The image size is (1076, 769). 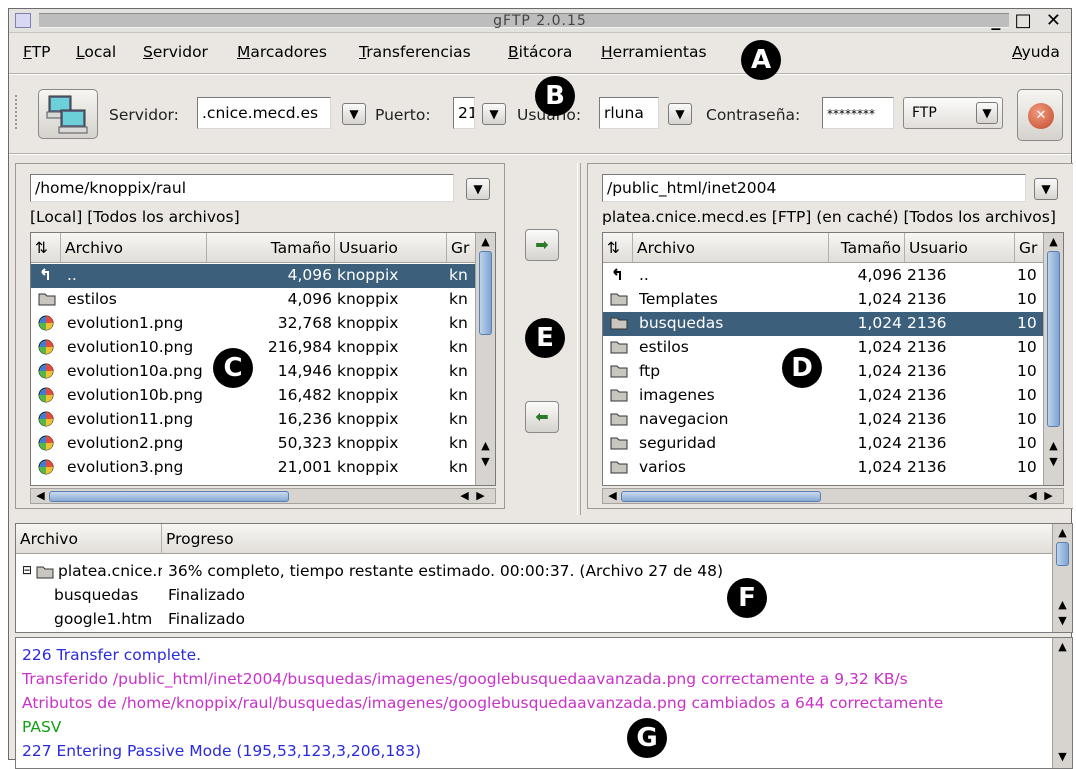 What do you see at coordinates (867, 248) in the screenshot?
I see `remote-col-tamano: Tamaño` at bounding box center [867, 248].